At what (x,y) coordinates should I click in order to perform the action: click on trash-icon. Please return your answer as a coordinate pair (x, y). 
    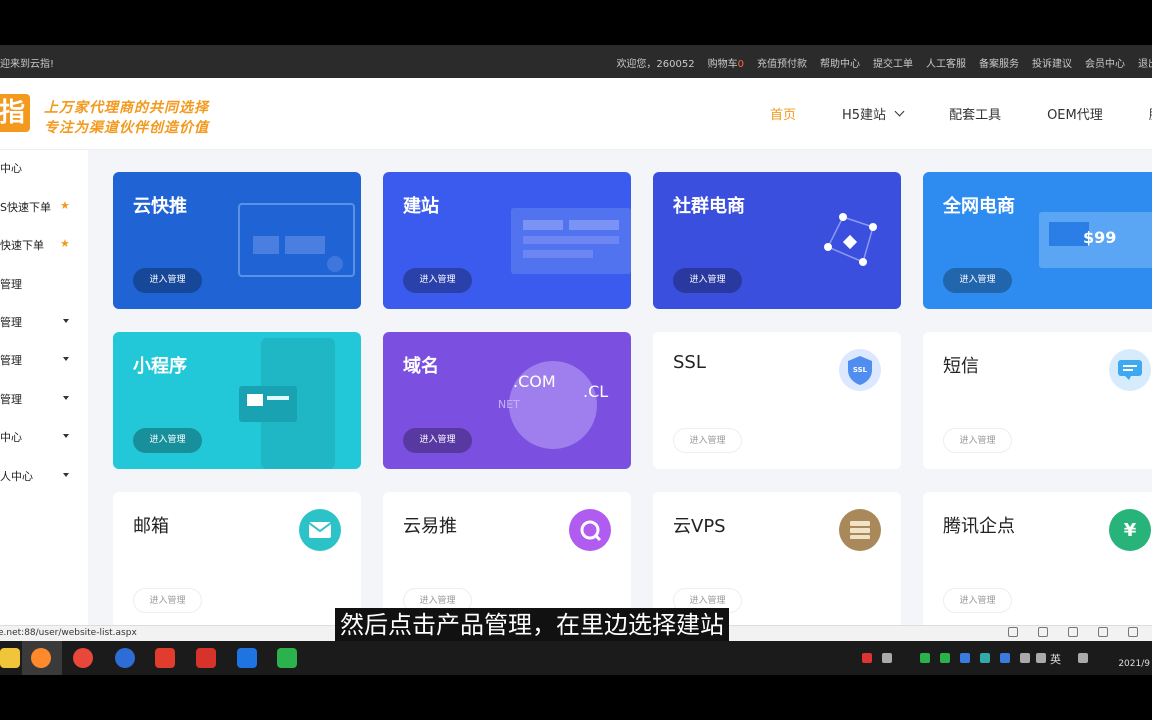
    Looking at the image, I should click on (1073, 632).